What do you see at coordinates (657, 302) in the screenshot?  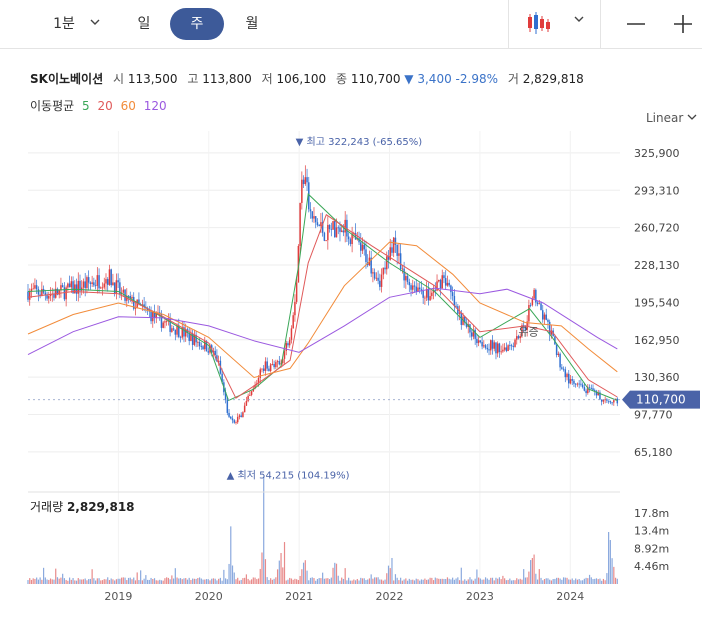 I see `price-tick-label: 195,540` at bounding box center [657, 302].